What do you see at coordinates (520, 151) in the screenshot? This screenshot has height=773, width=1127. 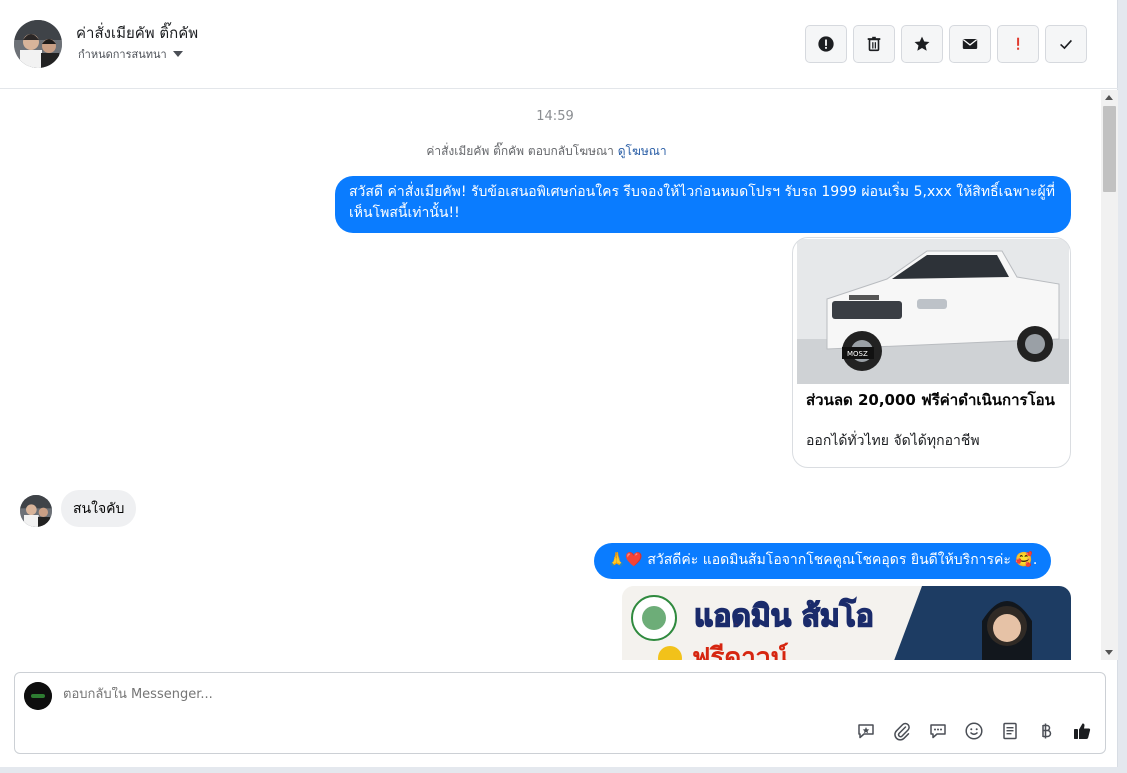 I see `ad-reply-text: ค่าสั่งเมียคัพ ติ๊กคัพ ตอบกลับโฆษณา` at bounding box center [520, 151].